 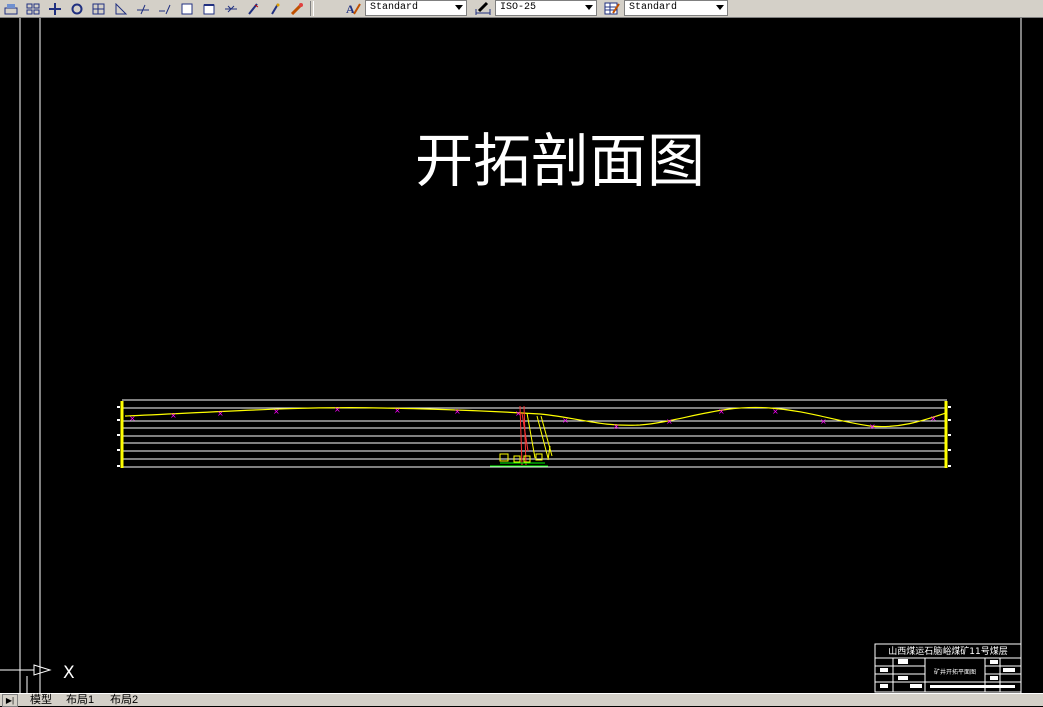 What do you see at coordinates (533, 418) in the screenshot?
I see `seam-markers: × × × × × × × ×× ××× ××× ×` at bounding box center [533, 418].